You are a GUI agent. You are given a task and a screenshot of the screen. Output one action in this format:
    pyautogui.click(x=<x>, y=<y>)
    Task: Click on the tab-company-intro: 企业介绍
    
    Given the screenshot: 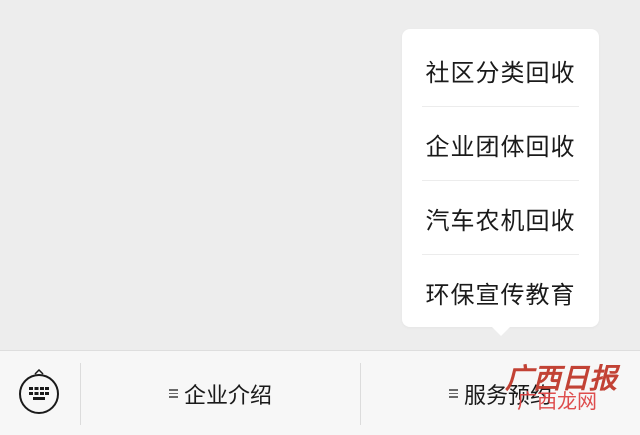 What is the action you would take?
    pyautogui.click(x=220, y=393)
    